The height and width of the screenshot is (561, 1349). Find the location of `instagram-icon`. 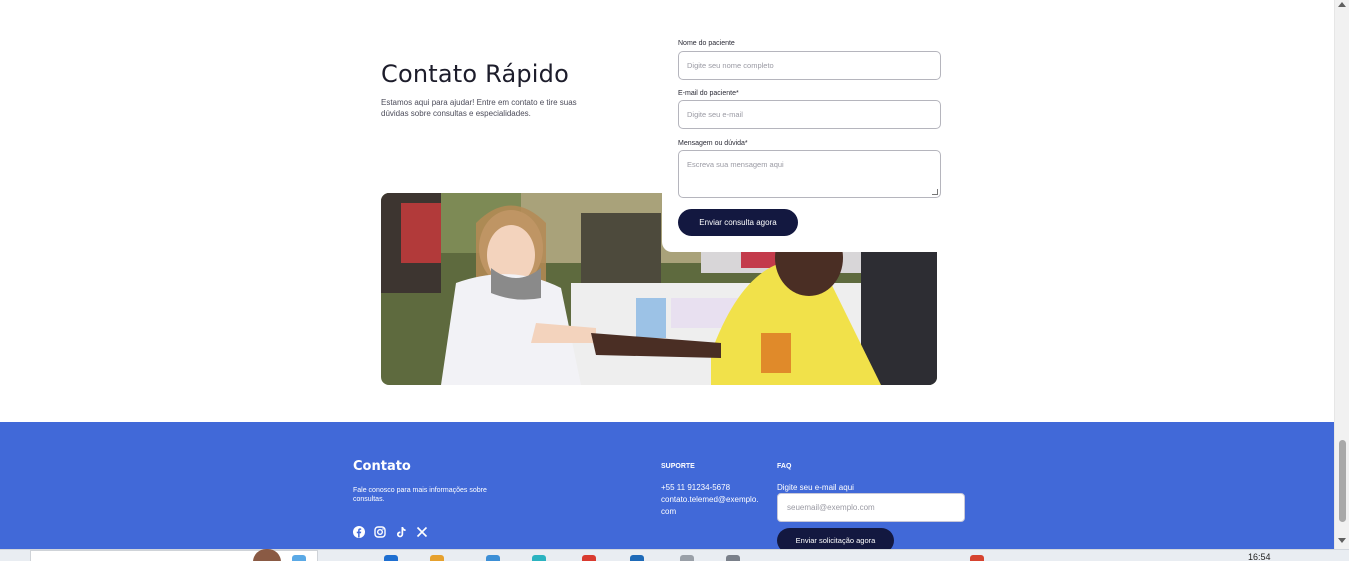

instagram-icon is located at coordinates (380, 532).